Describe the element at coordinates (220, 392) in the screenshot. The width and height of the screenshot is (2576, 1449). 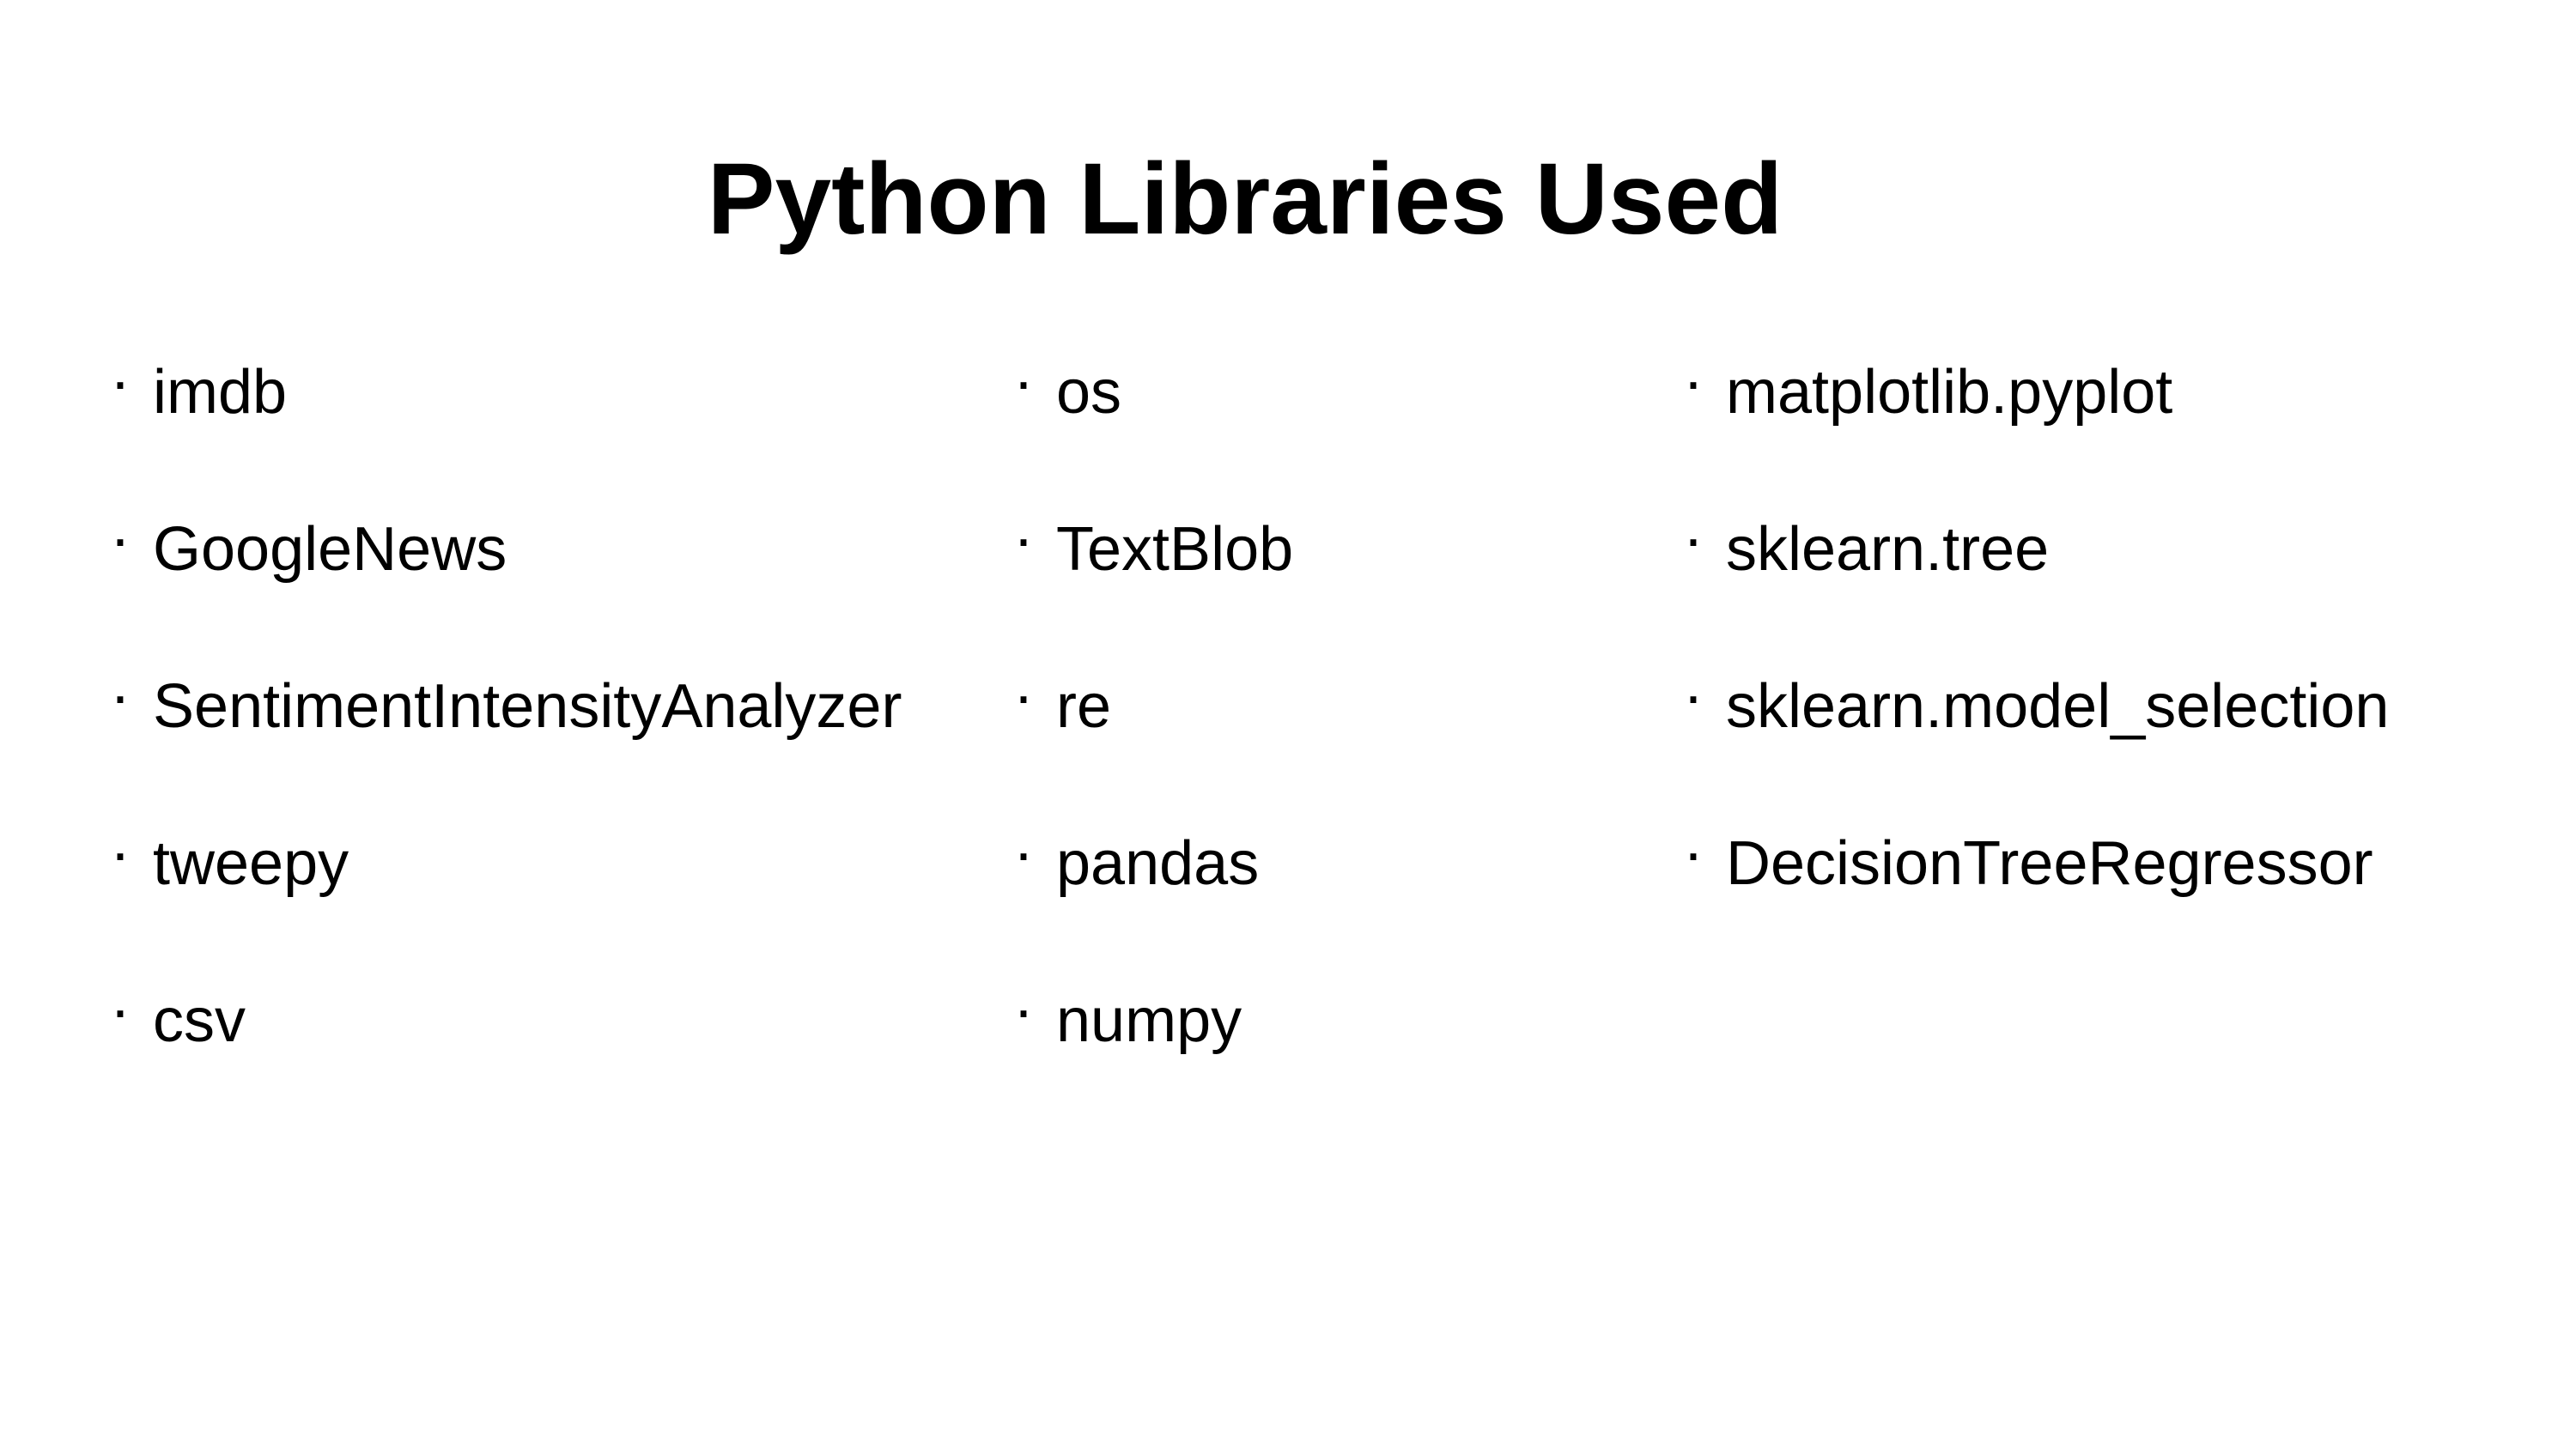
I see `library-name: imdb` at that location.